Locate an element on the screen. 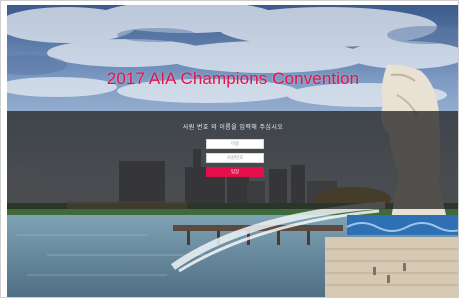 The image size is (459, 298). page-title: 2017 AIA Champions Convention is located at coordinates (233, 78).